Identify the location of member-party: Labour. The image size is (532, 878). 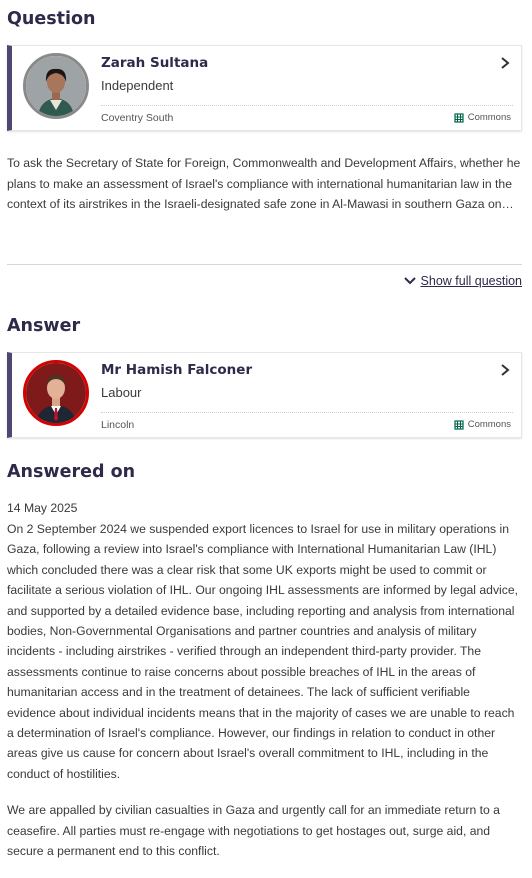
(121, 392).